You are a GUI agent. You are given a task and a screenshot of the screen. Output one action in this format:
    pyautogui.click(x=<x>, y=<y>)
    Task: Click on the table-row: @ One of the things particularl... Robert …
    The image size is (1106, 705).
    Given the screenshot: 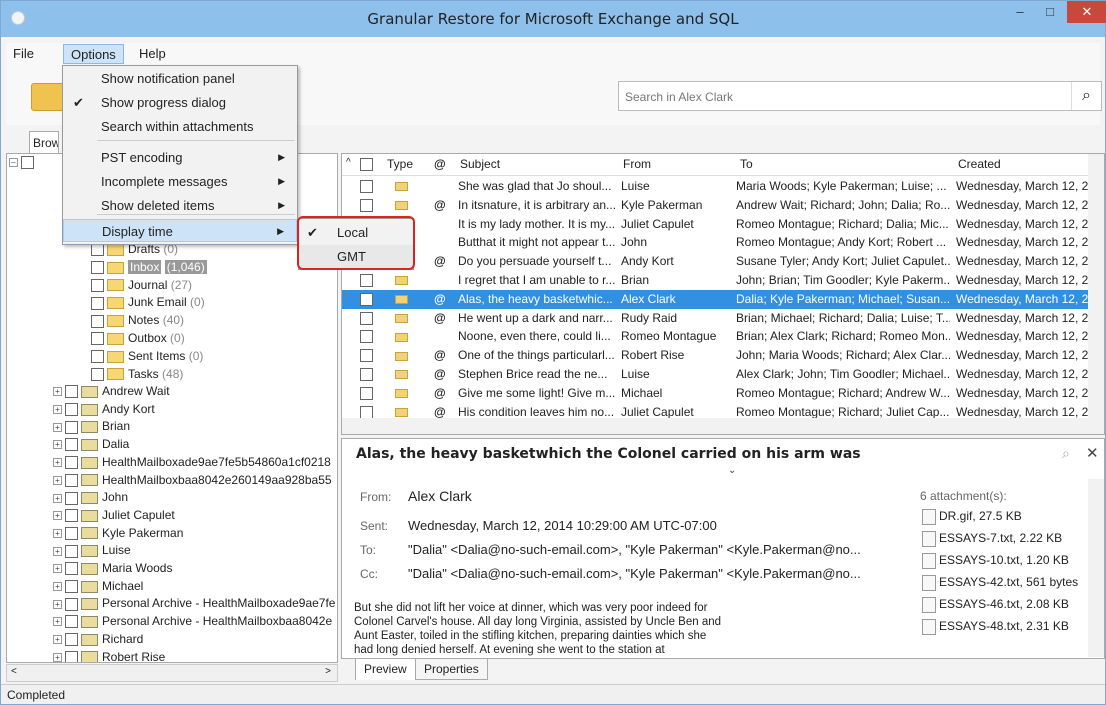 What is the action you would take?
    pyautogui.click(x=723, y=355)
    